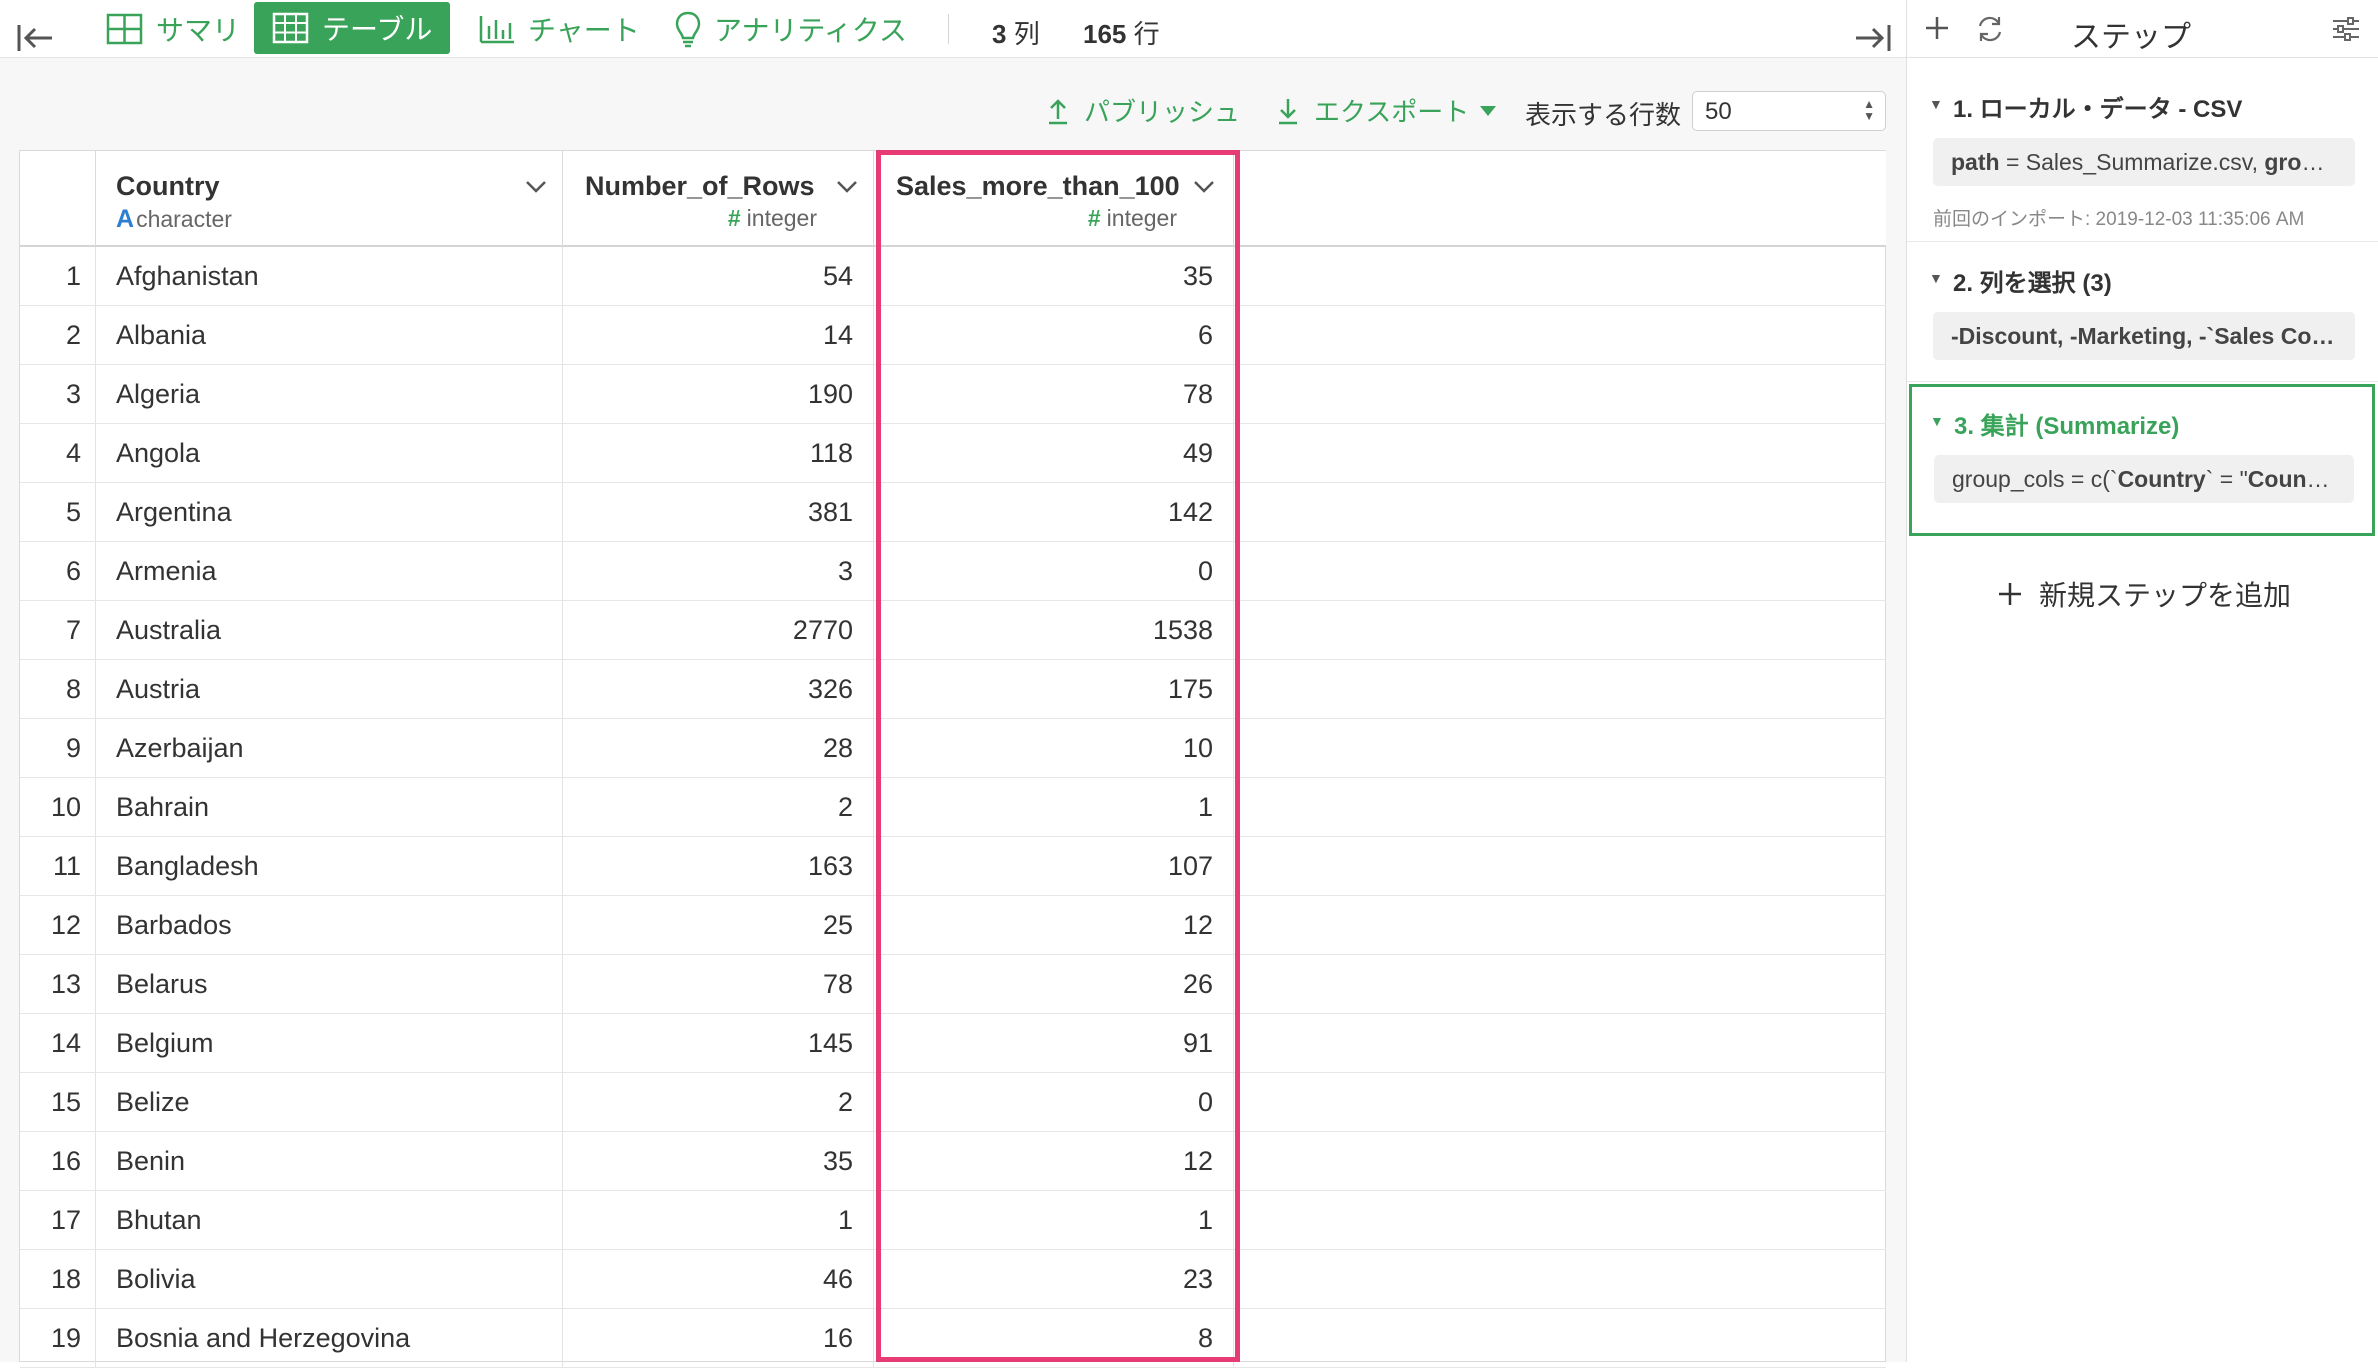  I want to click on column-header-number-of-rows: Number_of_Rows # integer, so click(718, 199).